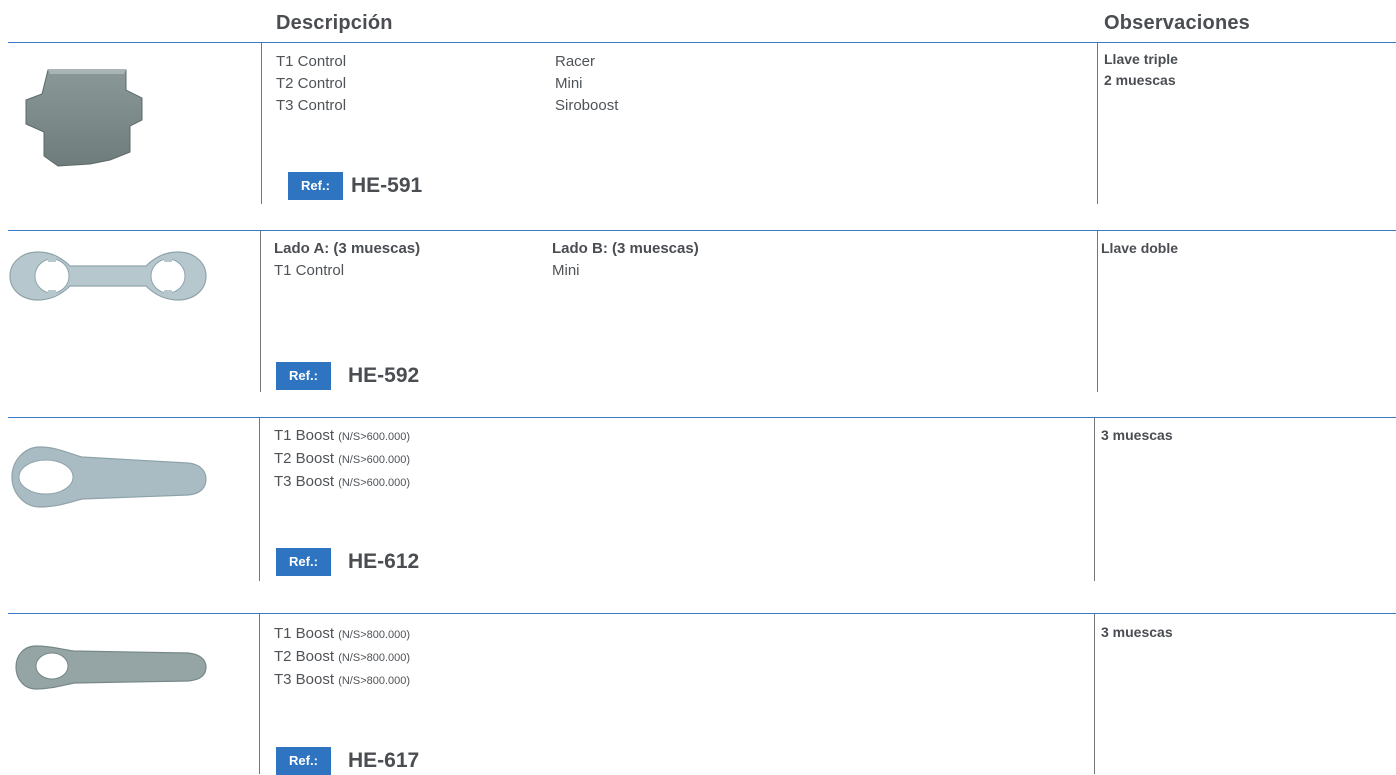 Image resolution: width=1396 pixels, height=775 pixels. I want to click on model-line: Siroboost, so click(587, 105).